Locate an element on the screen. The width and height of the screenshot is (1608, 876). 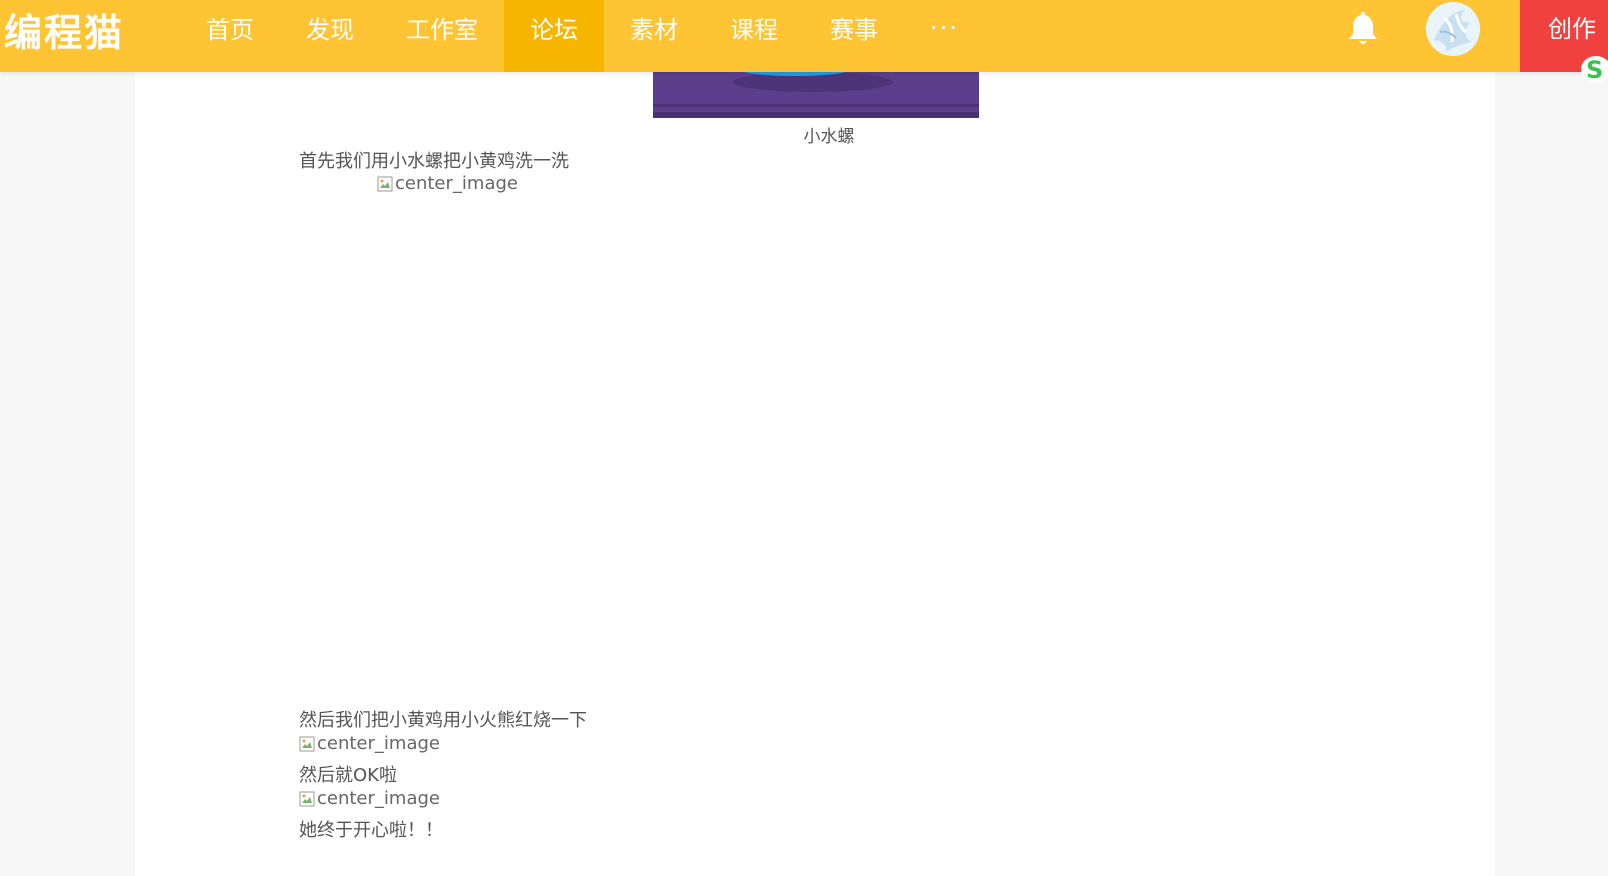
article-paragraph: 她终于开心啦！！ is located at coordinates (371, 830).